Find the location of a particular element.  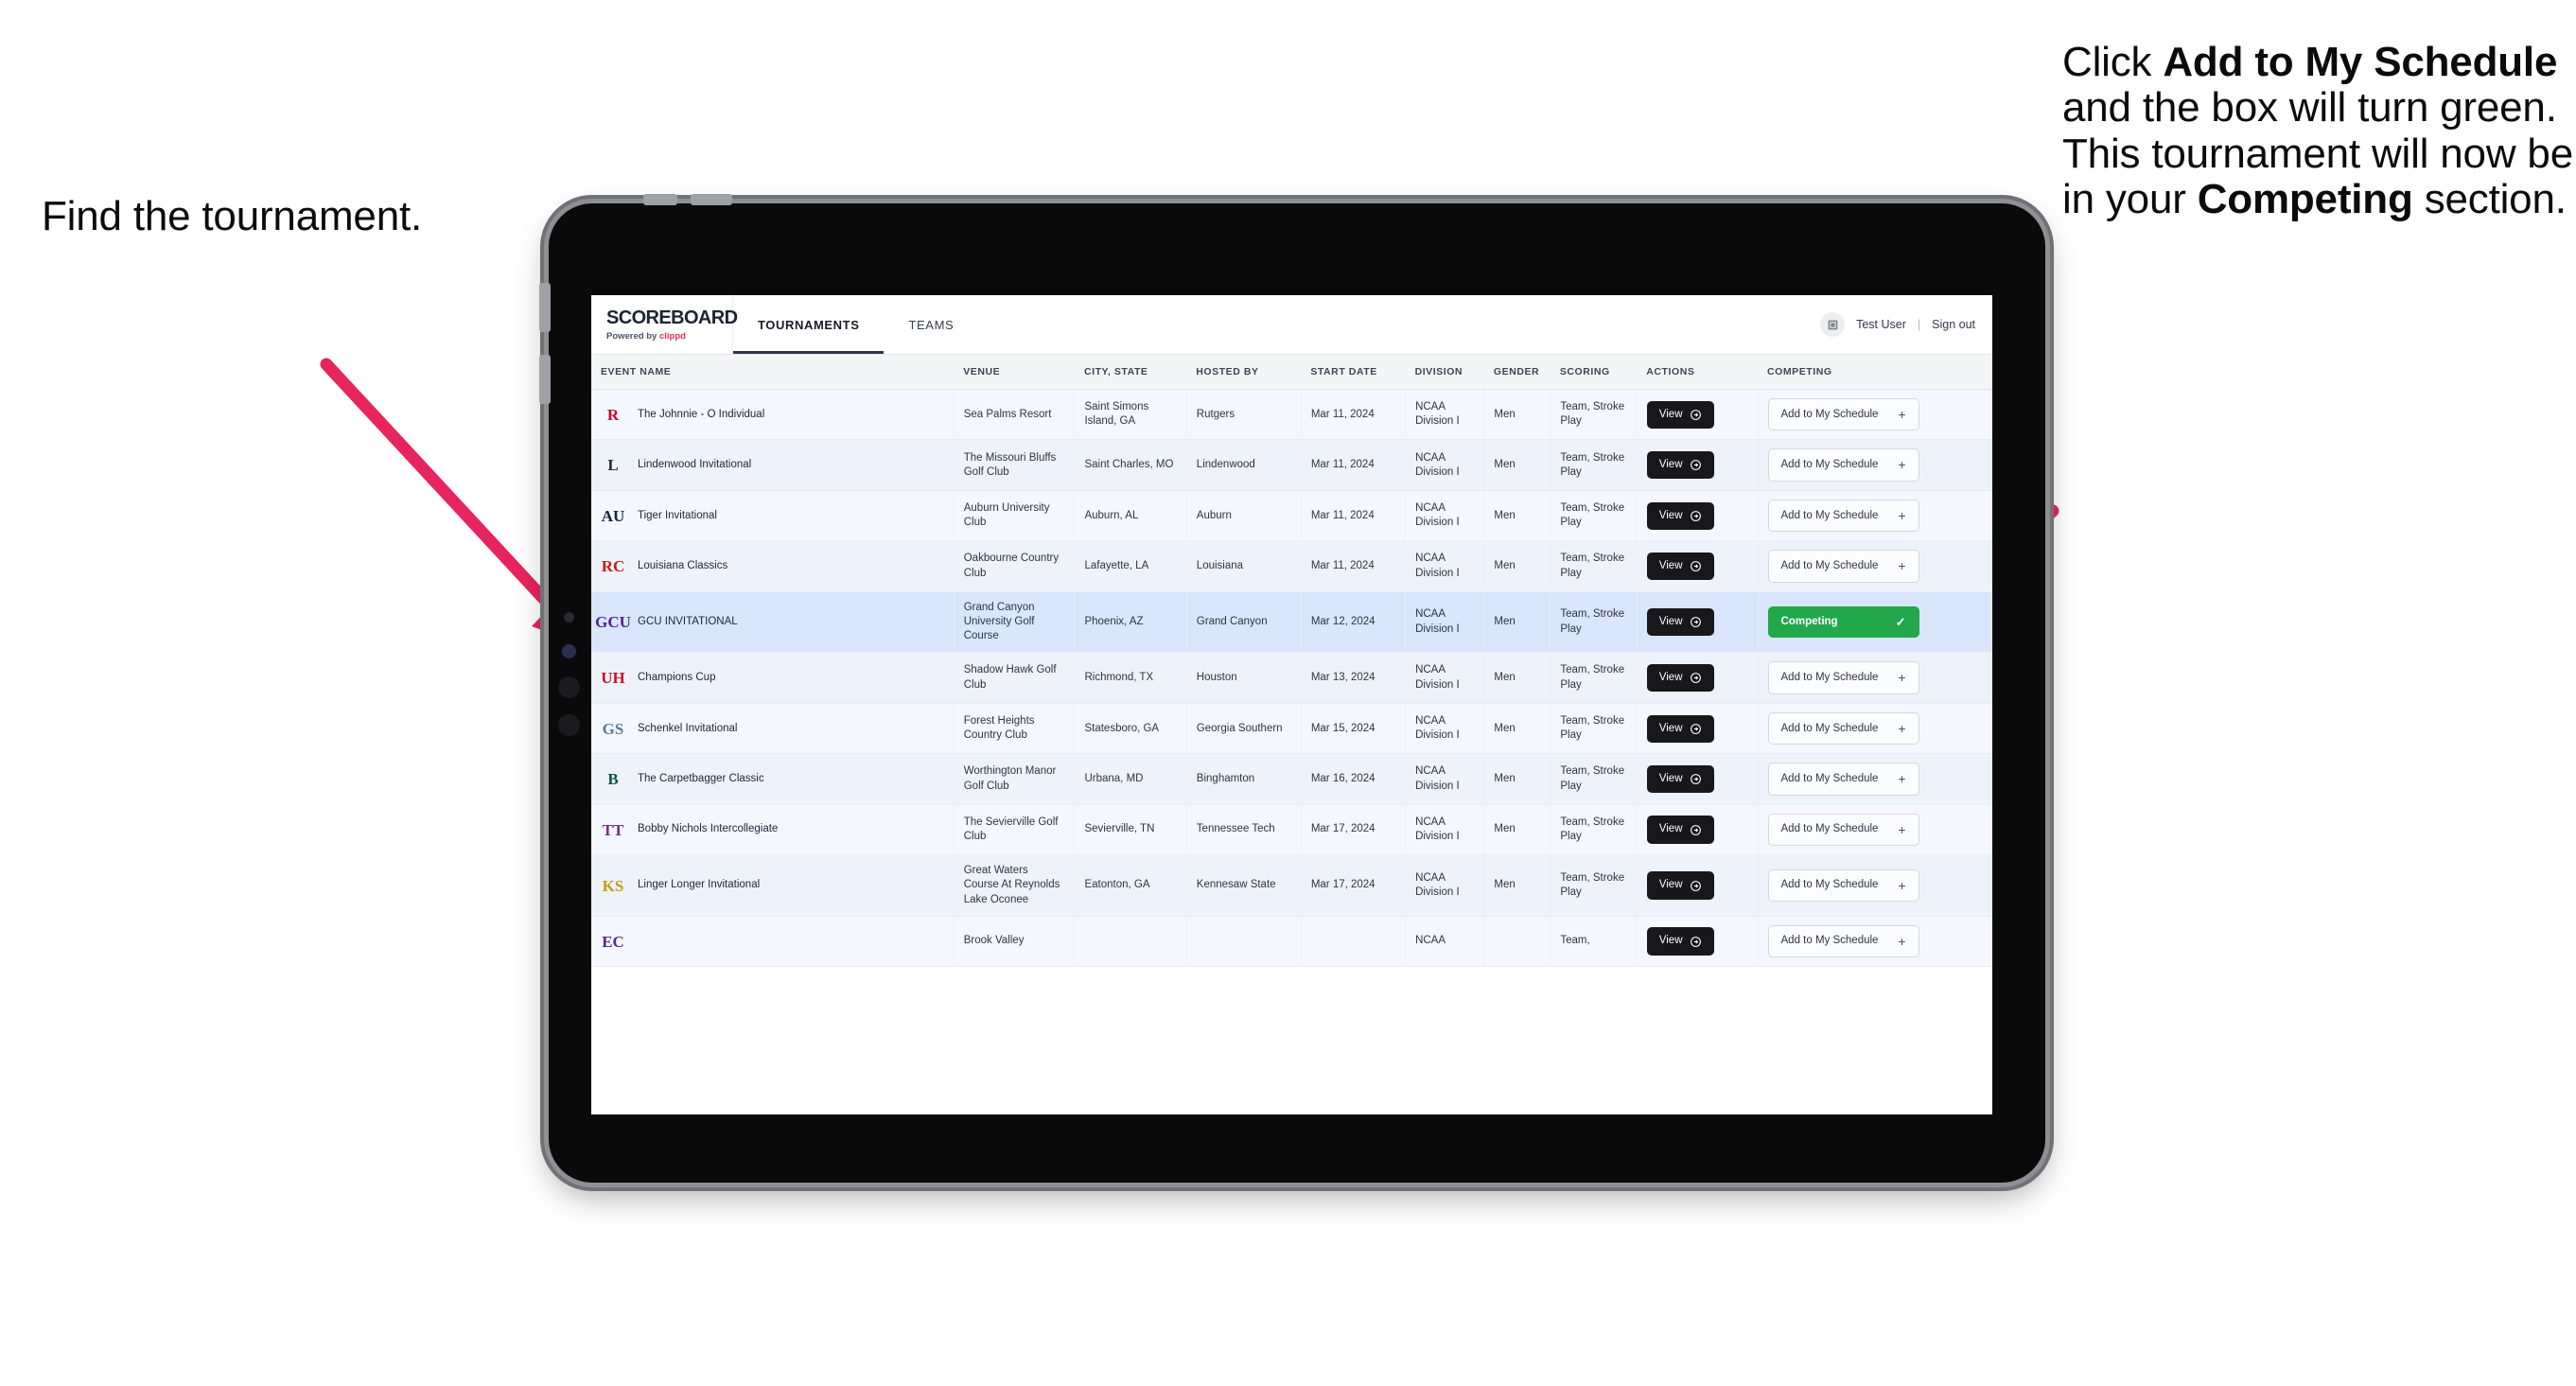

column-header-event-name: EVENT NAME is located at coordinates (773, 372).